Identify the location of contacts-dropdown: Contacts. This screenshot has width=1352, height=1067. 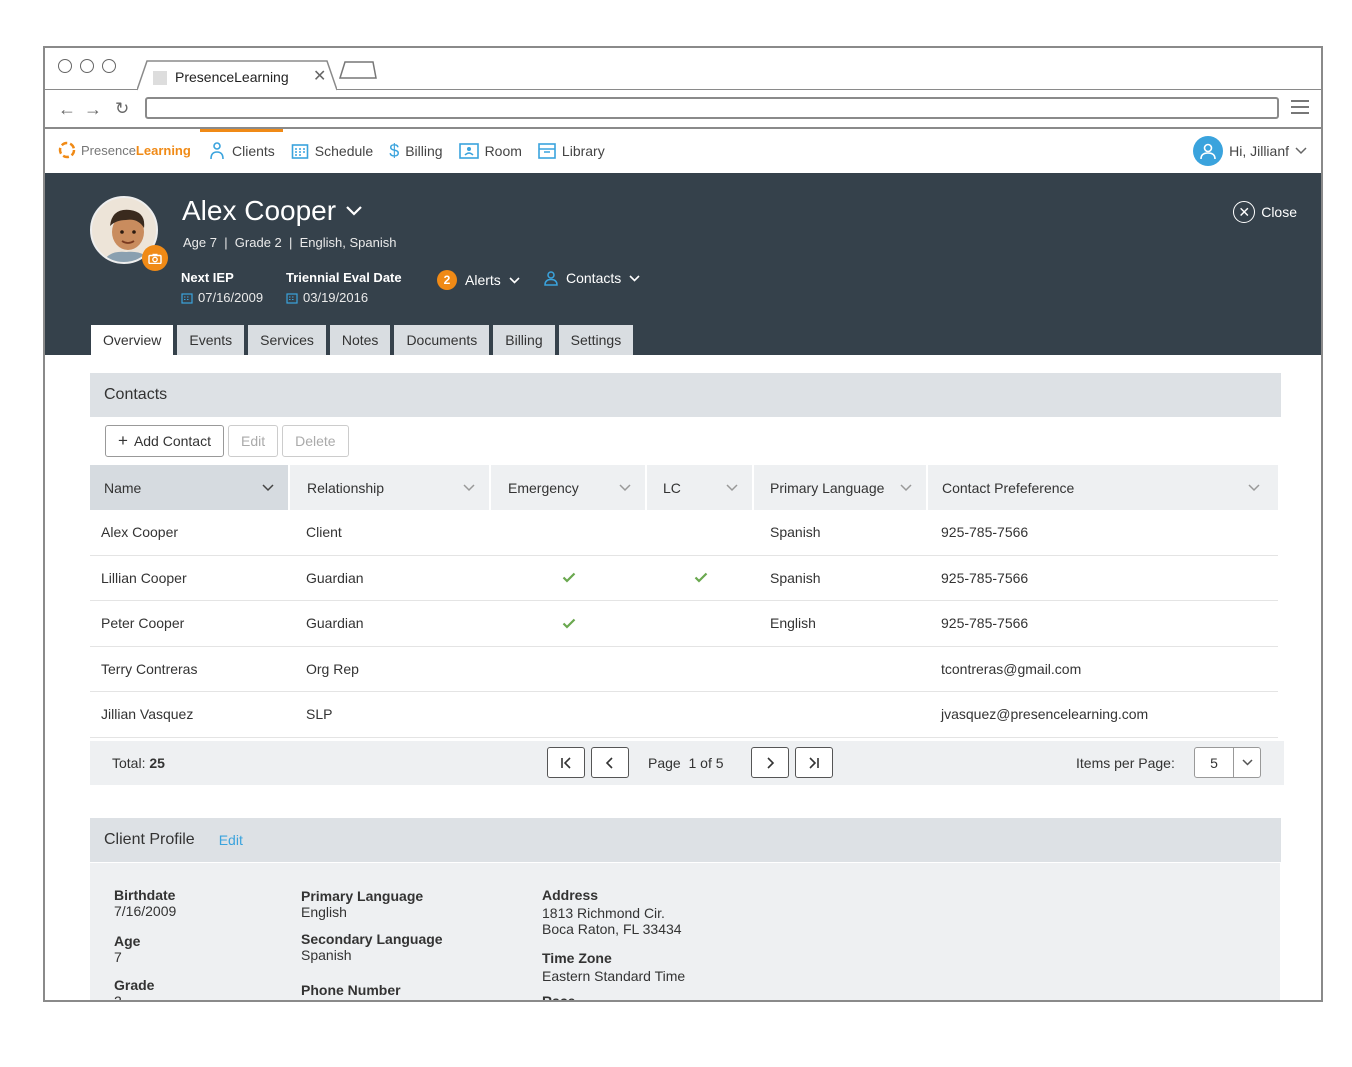
(591, 278).